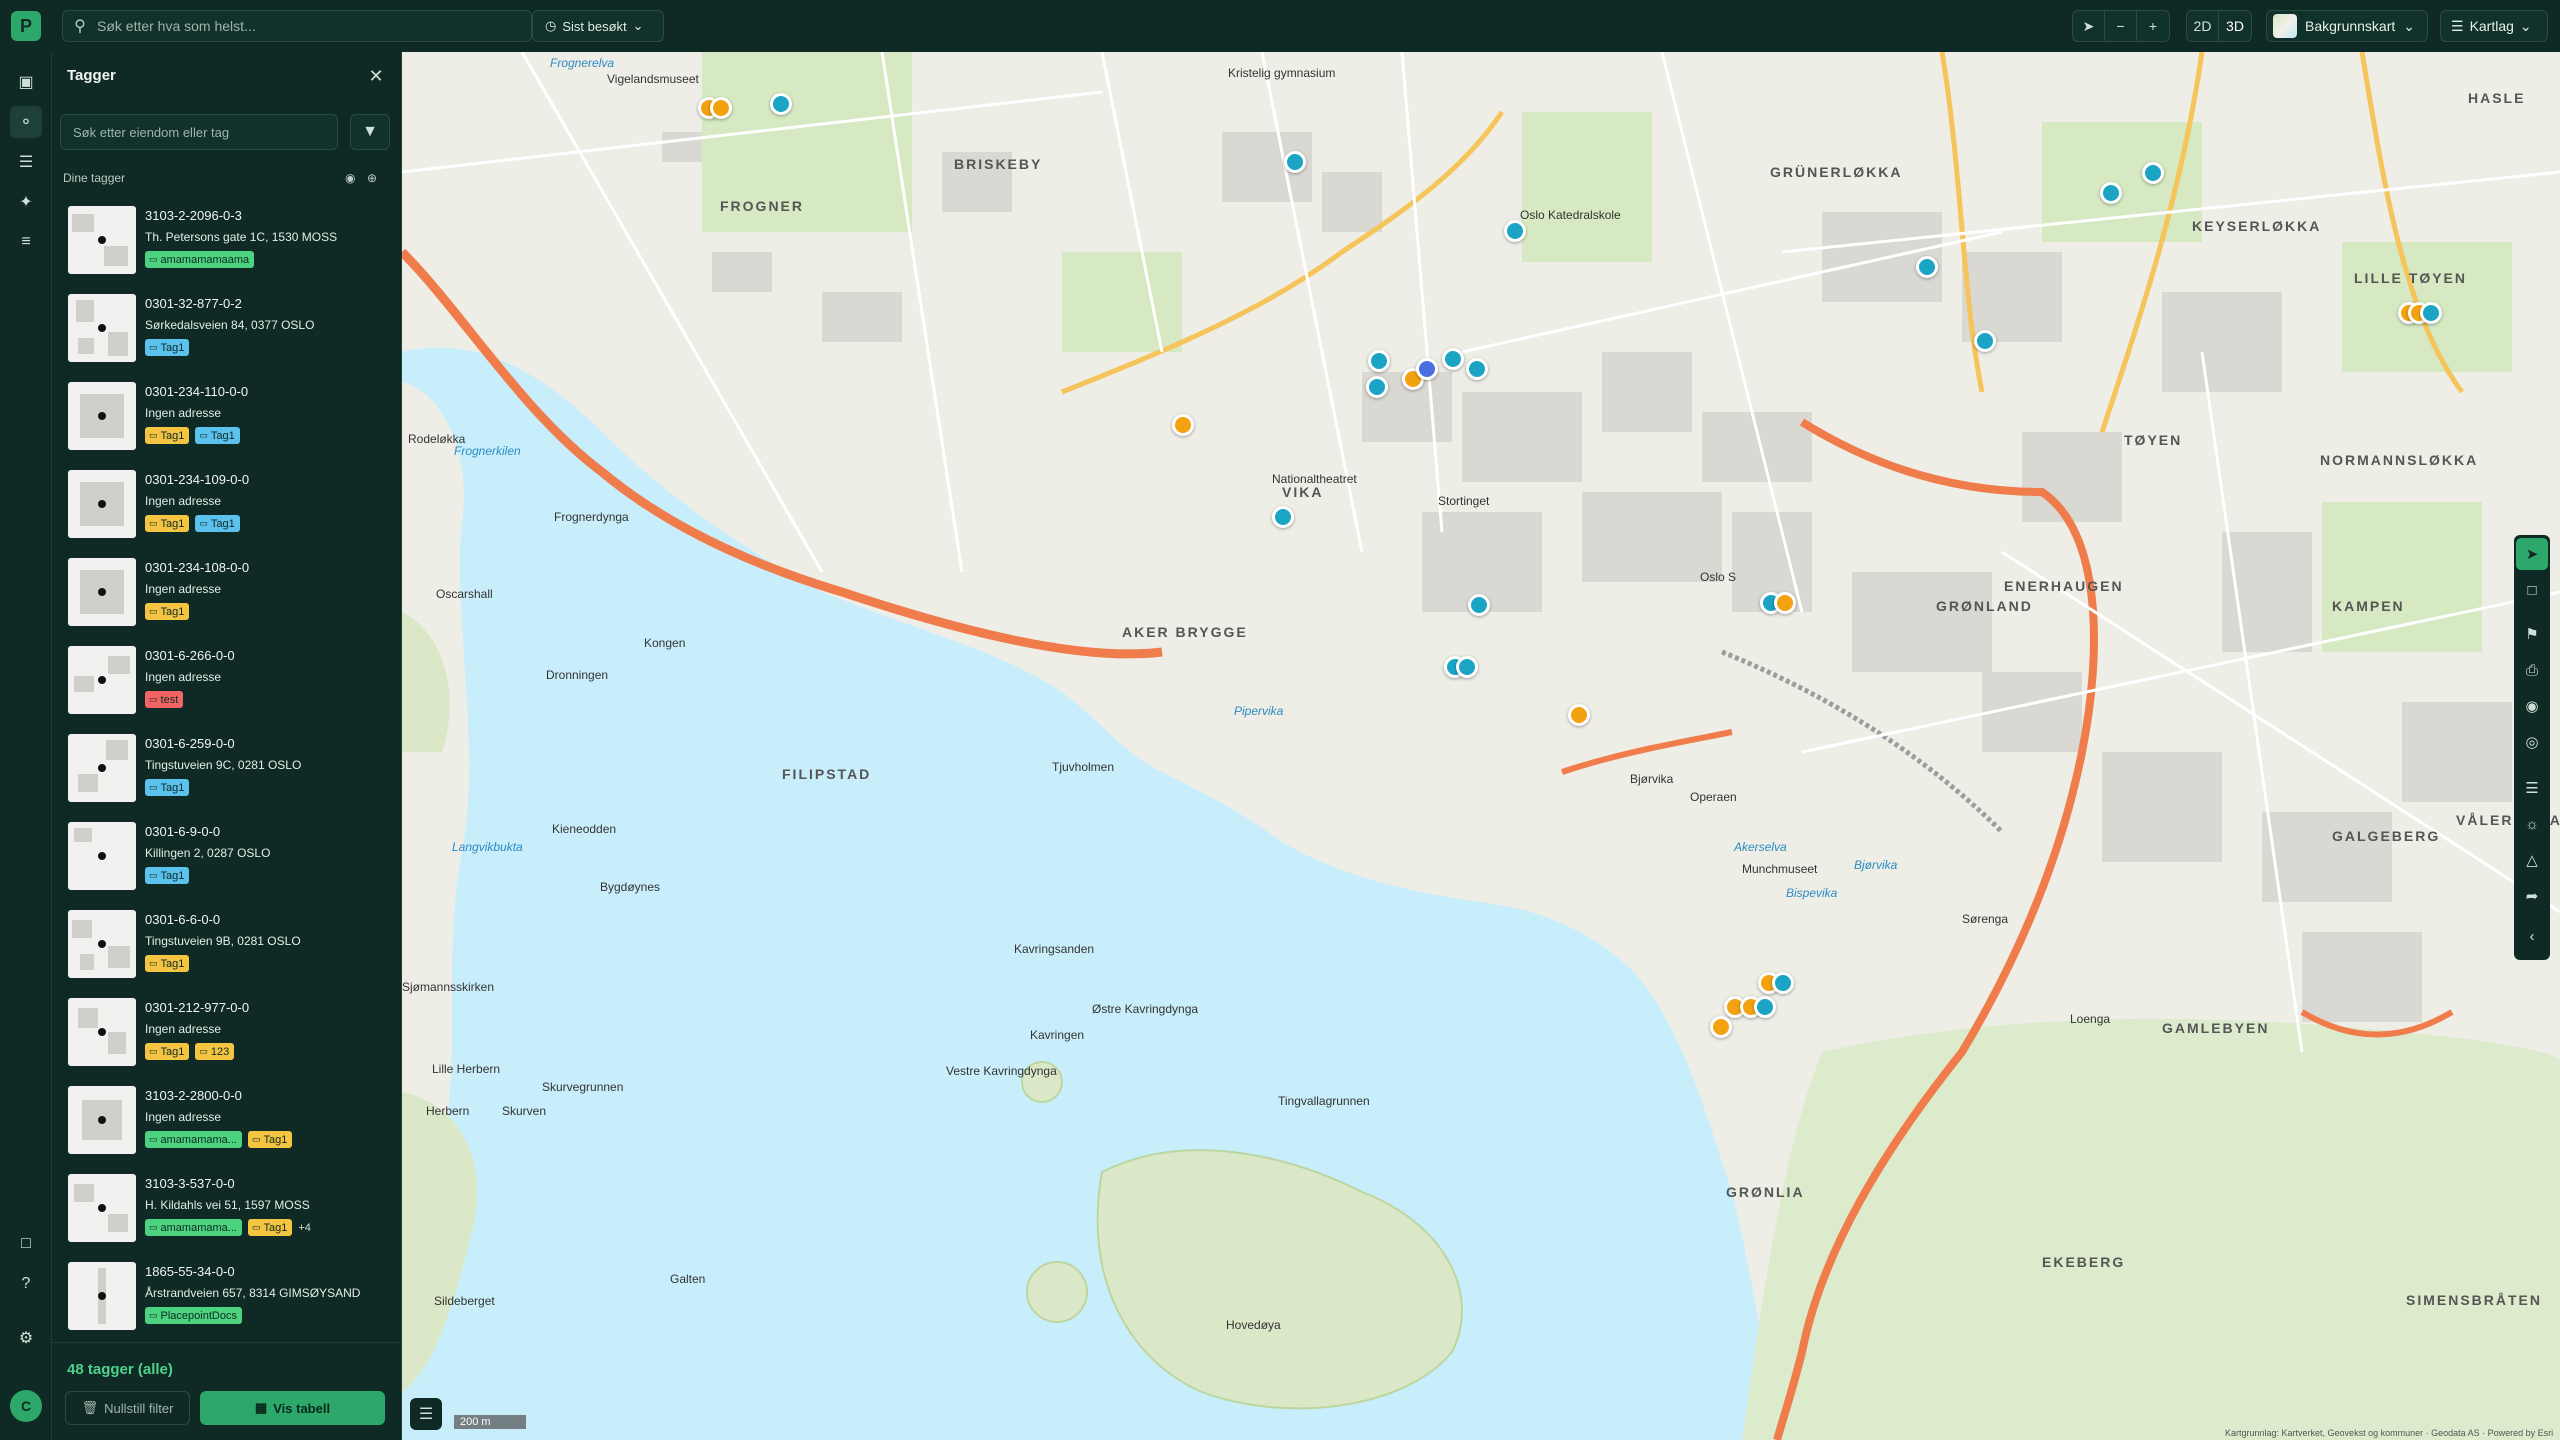 The height and width of the screenshot is (1440, 2560). I want to click on more-tags-count: +4, so click(304, 1228).